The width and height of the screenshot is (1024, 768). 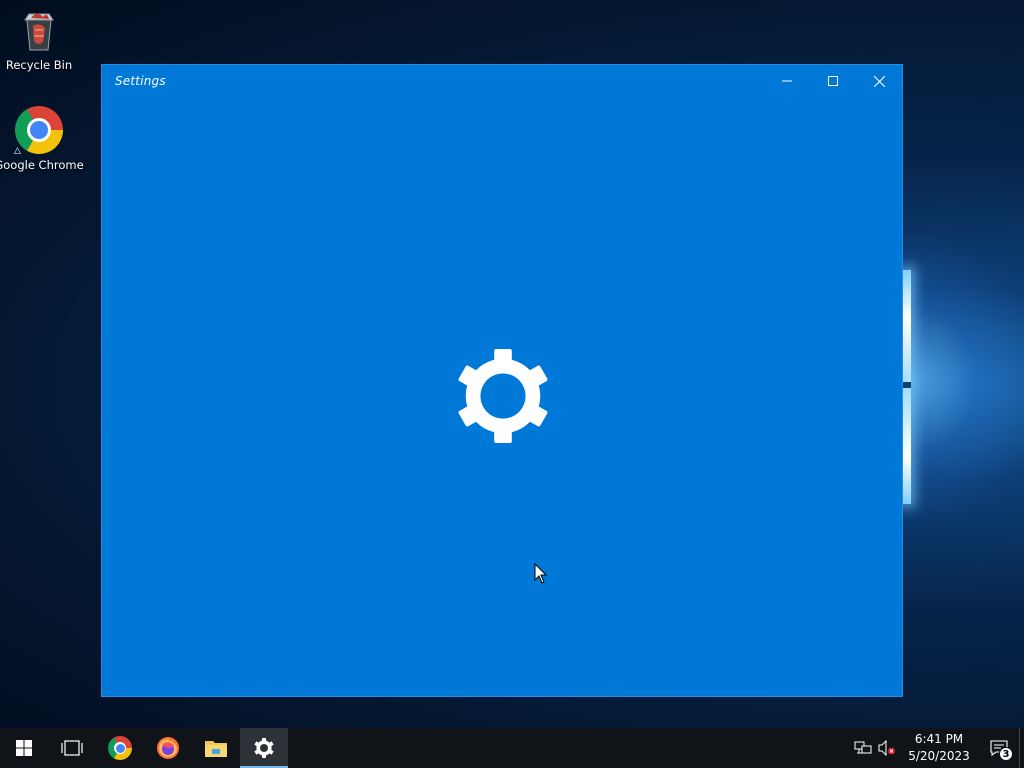 I want to click on windows-logo-icon, so click(x=24, y=748).